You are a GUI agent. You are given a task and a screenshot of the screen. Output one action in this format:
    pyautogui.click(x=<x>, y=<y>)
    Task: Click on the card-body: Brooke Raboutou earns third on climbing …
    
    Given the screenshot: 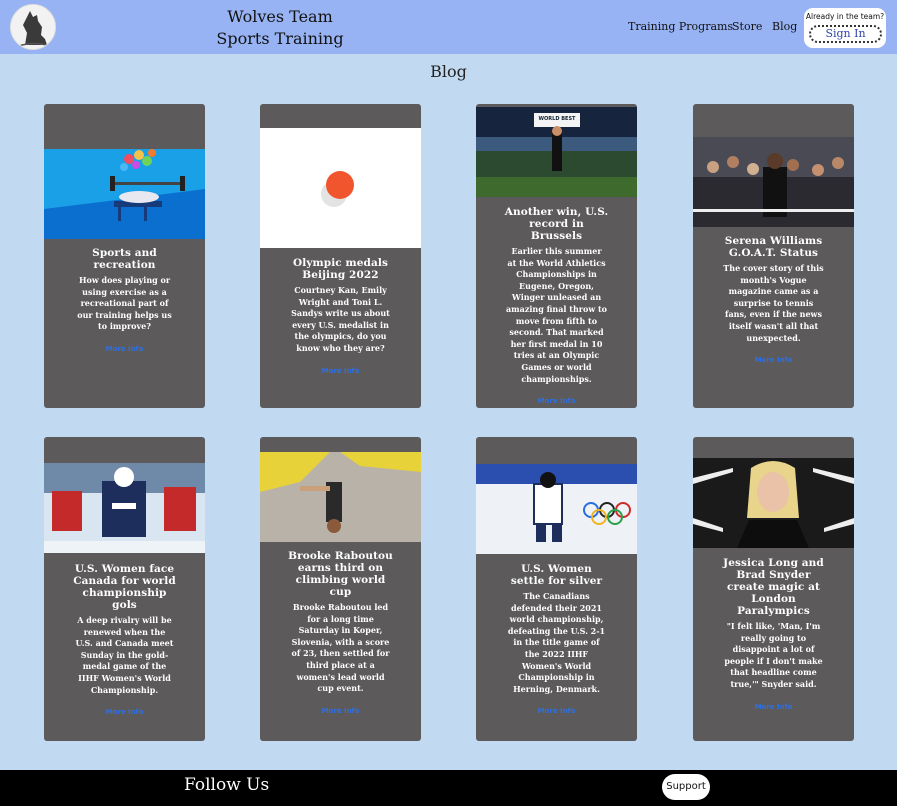 What is the action you would take?
    pyautogui.click(x=340, y=633)
    